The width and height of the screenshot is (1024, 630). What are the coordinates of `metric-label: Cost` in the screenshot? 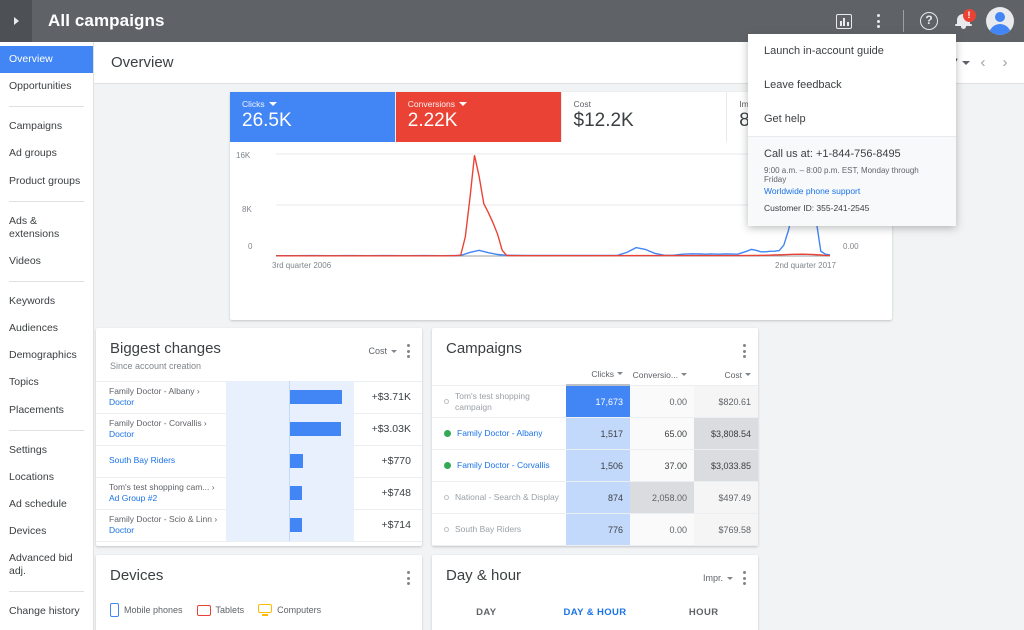 It's located at (582, 104).